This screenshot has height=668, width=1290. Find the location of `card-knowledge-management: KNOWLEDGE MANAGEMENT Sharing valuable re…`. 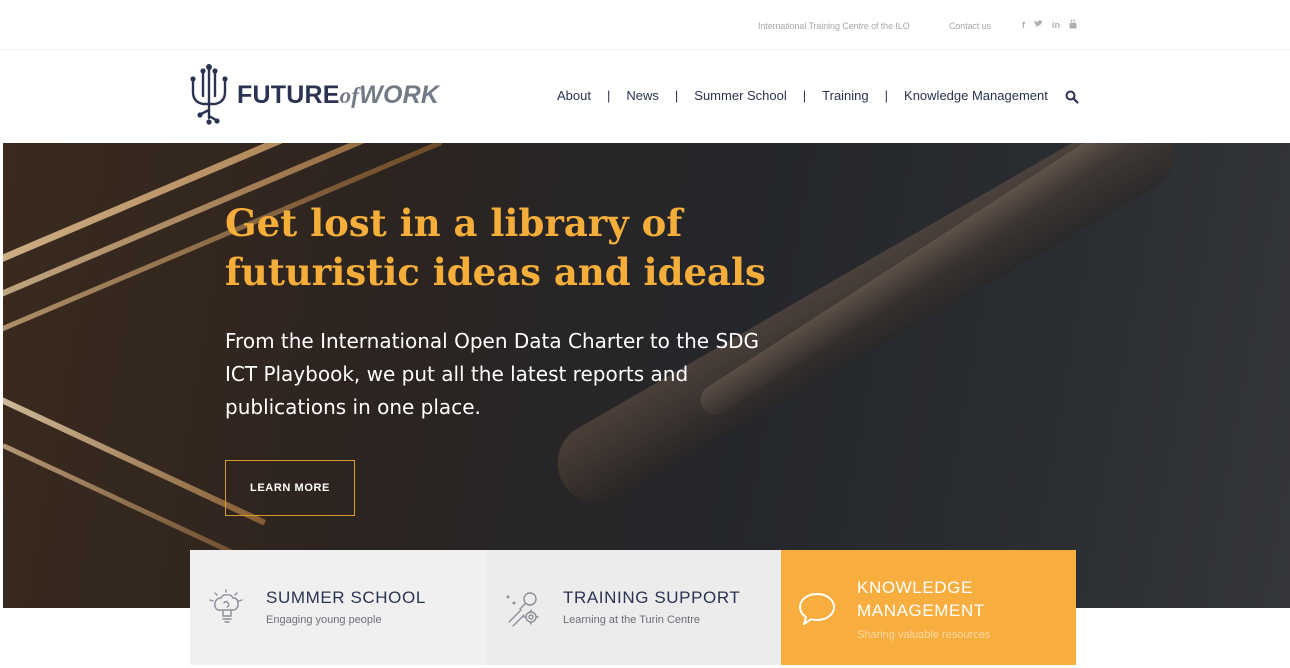

card-knowledge-management: KNOWLEDGE MANAGEMENT Sharing valuable re… is located at coordinates (928, 607).